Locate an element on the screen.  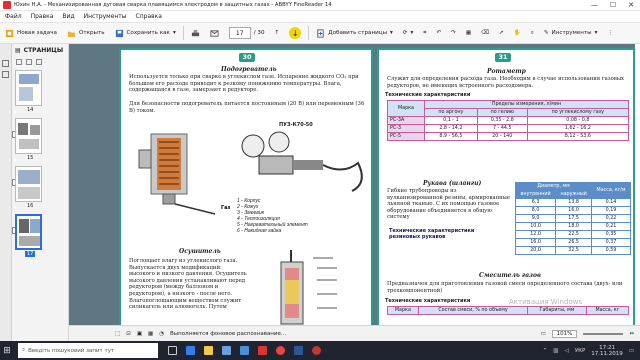
tools-label: Инструменты is located at coordinates (571, 33).